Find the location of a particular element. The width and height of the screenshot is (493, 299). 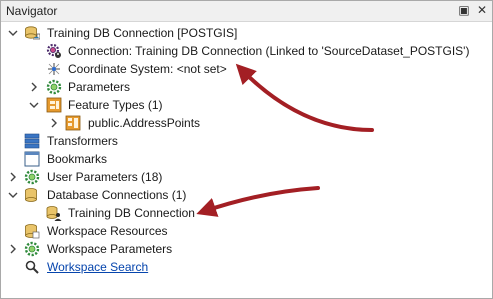

tree-item-bookmarks: Bookmarks is located at coordinates (245, 159).